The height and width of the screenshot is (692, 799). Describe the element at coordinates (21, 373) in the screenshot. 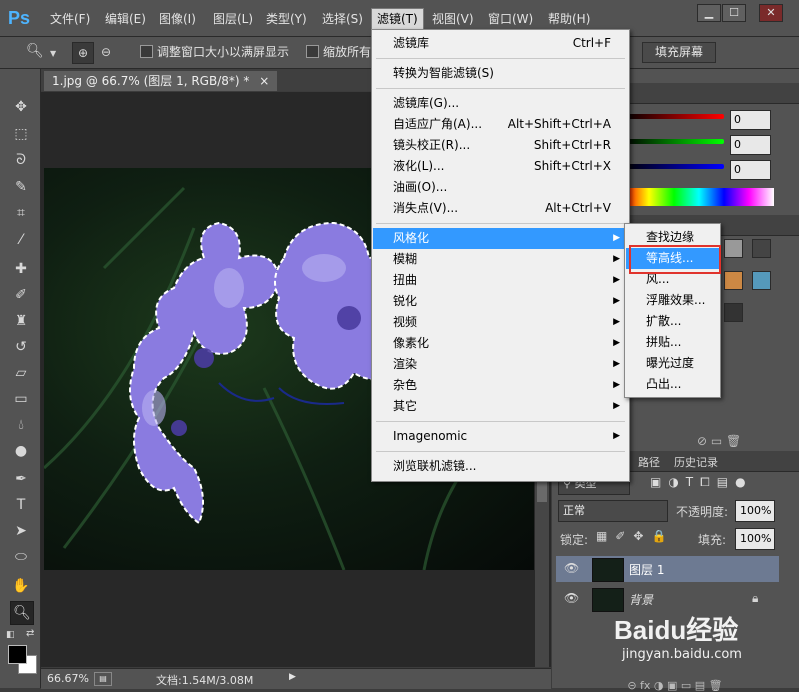

I see `eraser-tool-icon: ▱` at that location.